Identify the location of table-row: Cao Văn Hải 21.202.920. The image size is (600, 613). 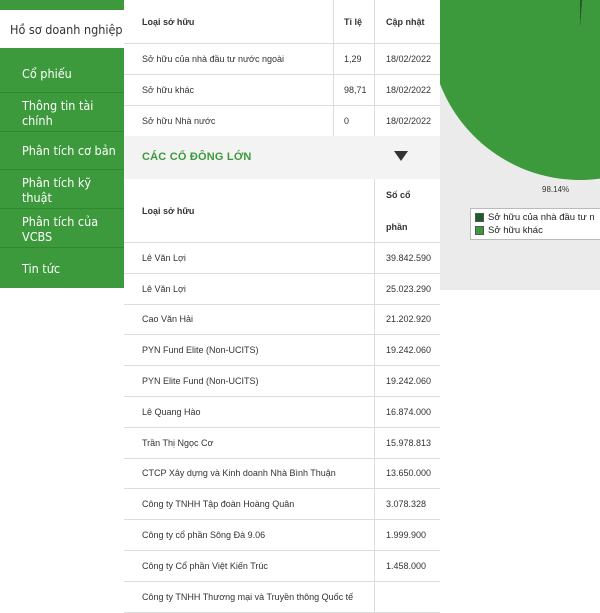
(282, 320).